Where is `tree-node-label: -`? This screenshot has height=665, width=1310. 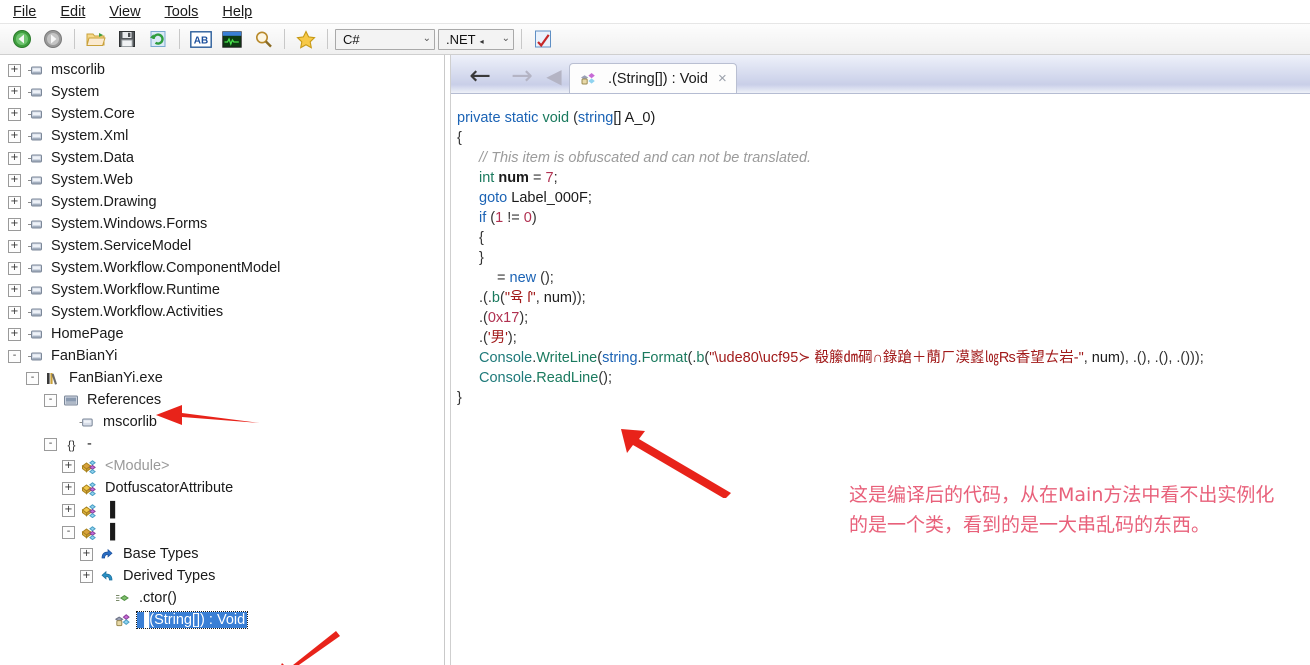 tree-node-label: - is located at coordinates (89, 444).